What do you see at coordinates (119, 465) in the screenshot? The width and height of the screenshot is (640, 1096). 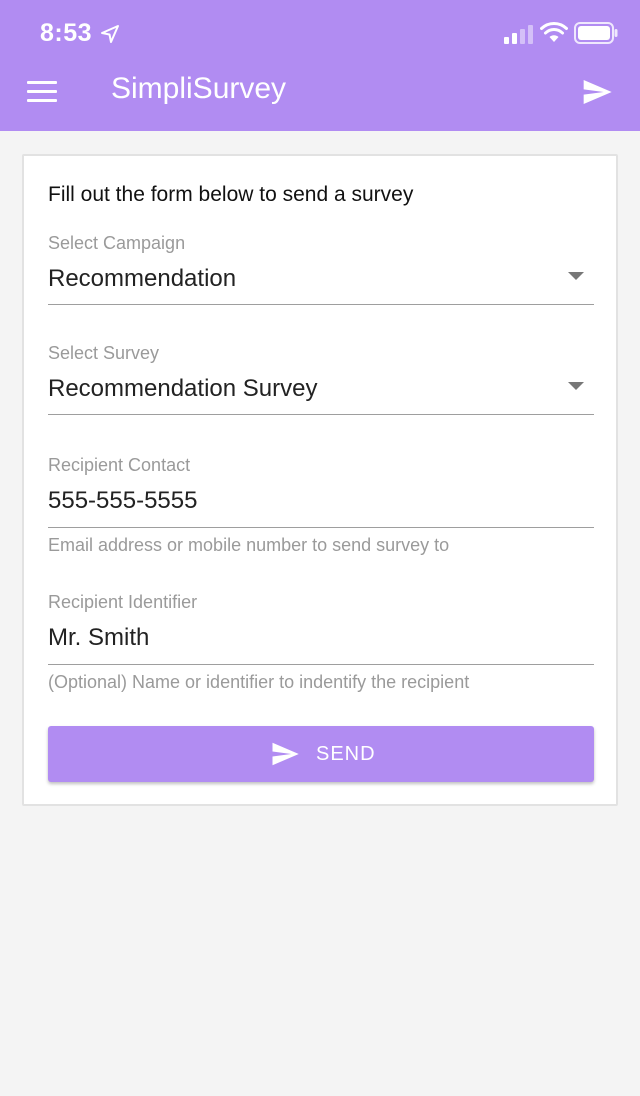 I see `recipient-contact-label: Recipient Contact` at bounding box center [119, 465].